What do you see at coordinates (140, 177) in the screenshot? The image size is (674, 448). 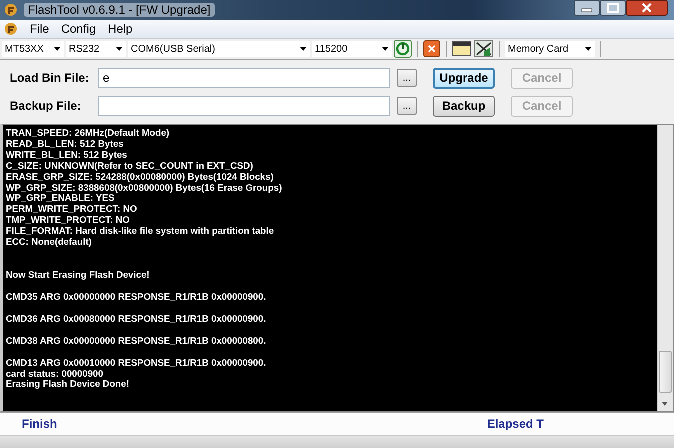 I see `log-line: ERASE_GRP_SIZE: 524288(0x00080000) Bytes(1024 Blocks)` at bounding box center [140, 177].